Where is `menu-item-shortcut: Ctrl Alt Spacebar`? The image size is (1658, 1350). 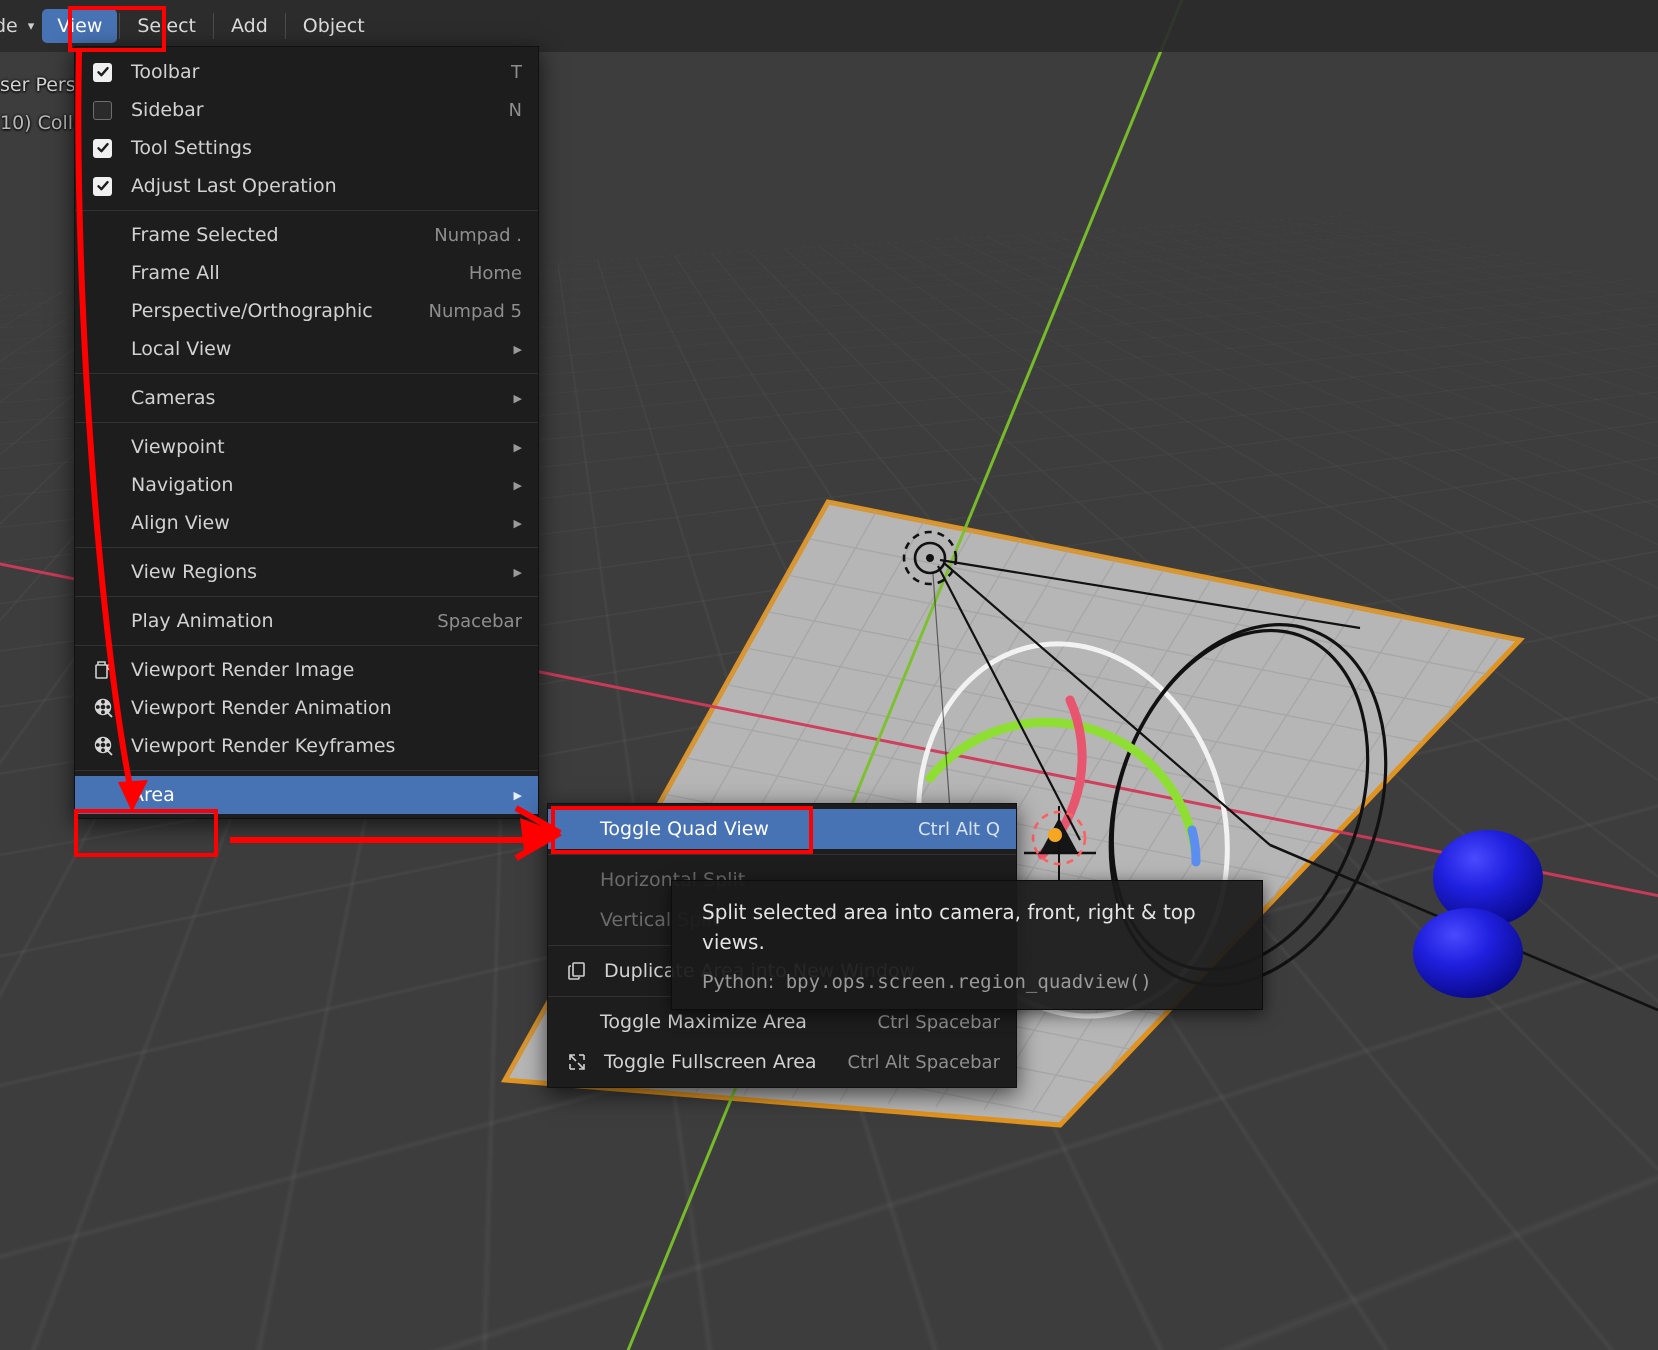 menu-item-shortcut: Ctrl Alt Spacebar is located at coordinates (923, 1062).